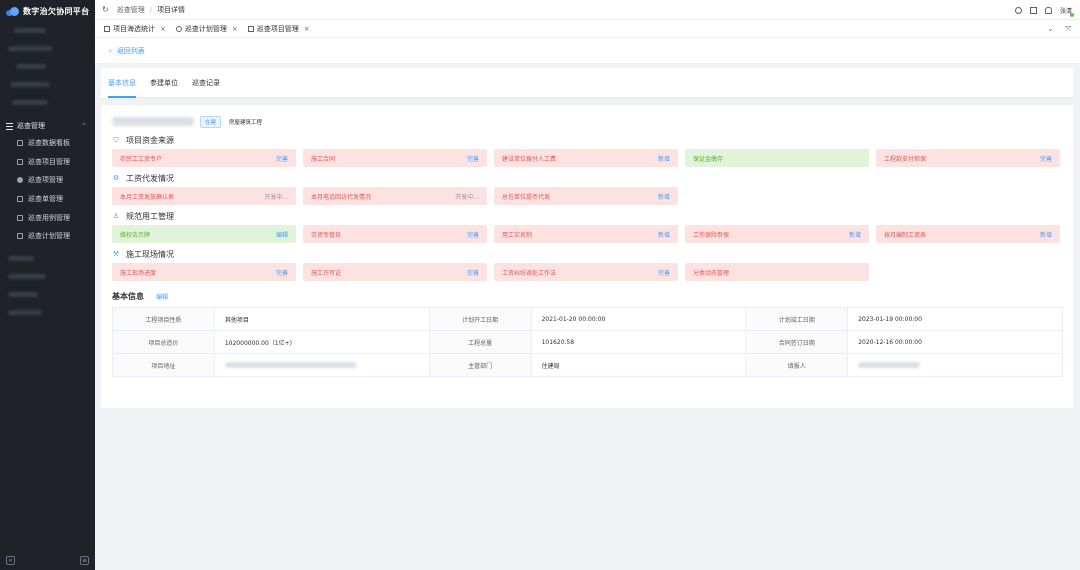 The height and width of the screenshot is (570, 1080). What do you see at coordinates (147, 197) in the screenshot?
I see `item-label: 本月工资发放确认表` at bounding box center [147, 197].